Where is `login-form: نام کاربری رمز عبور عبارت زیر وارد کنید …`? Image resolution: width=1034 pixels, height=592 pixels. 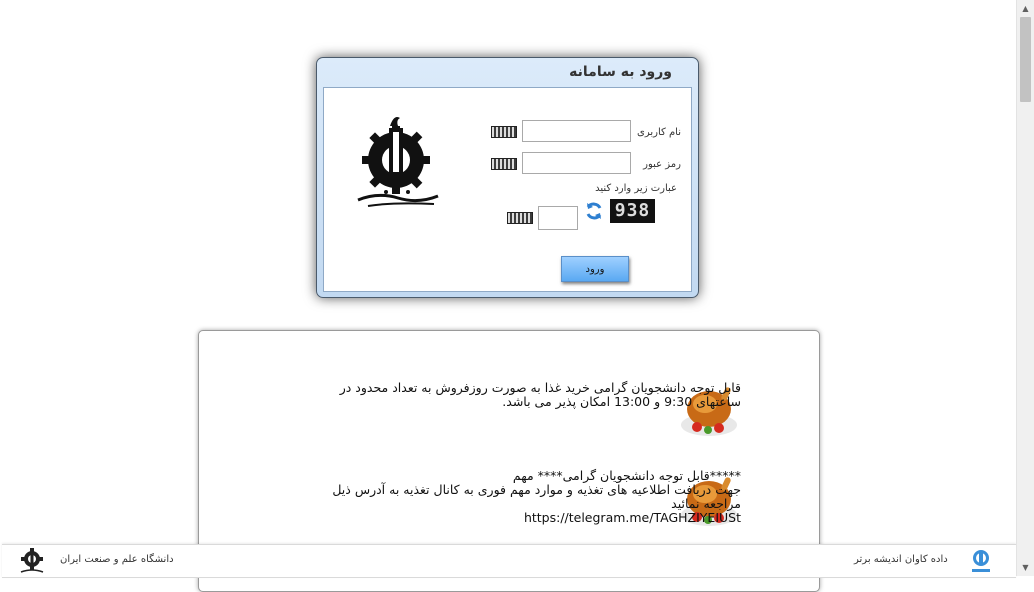 login-form: نام کاربری رمز عبور عبارت زیر وارد کنید … is located at coordinates (507, 189).